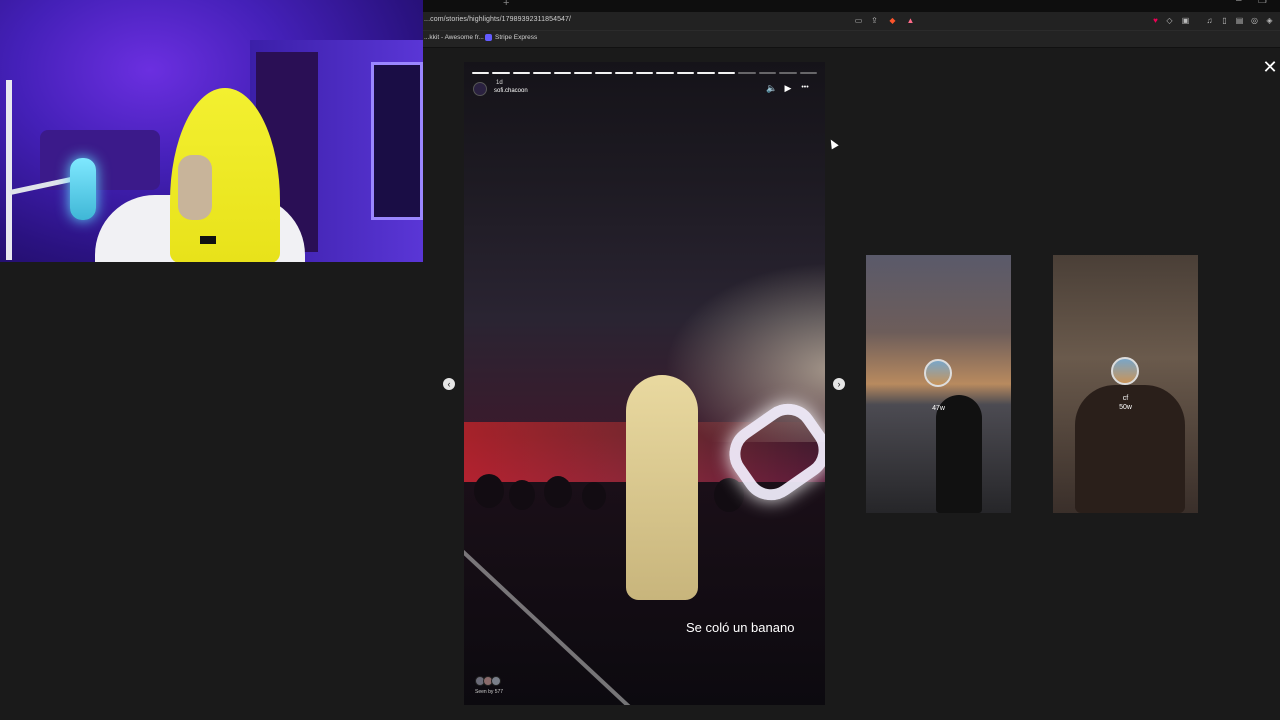 This screenshot has width=1280, height=720. I want to click on close-viewer-button: ✕, so click(1270, 67).